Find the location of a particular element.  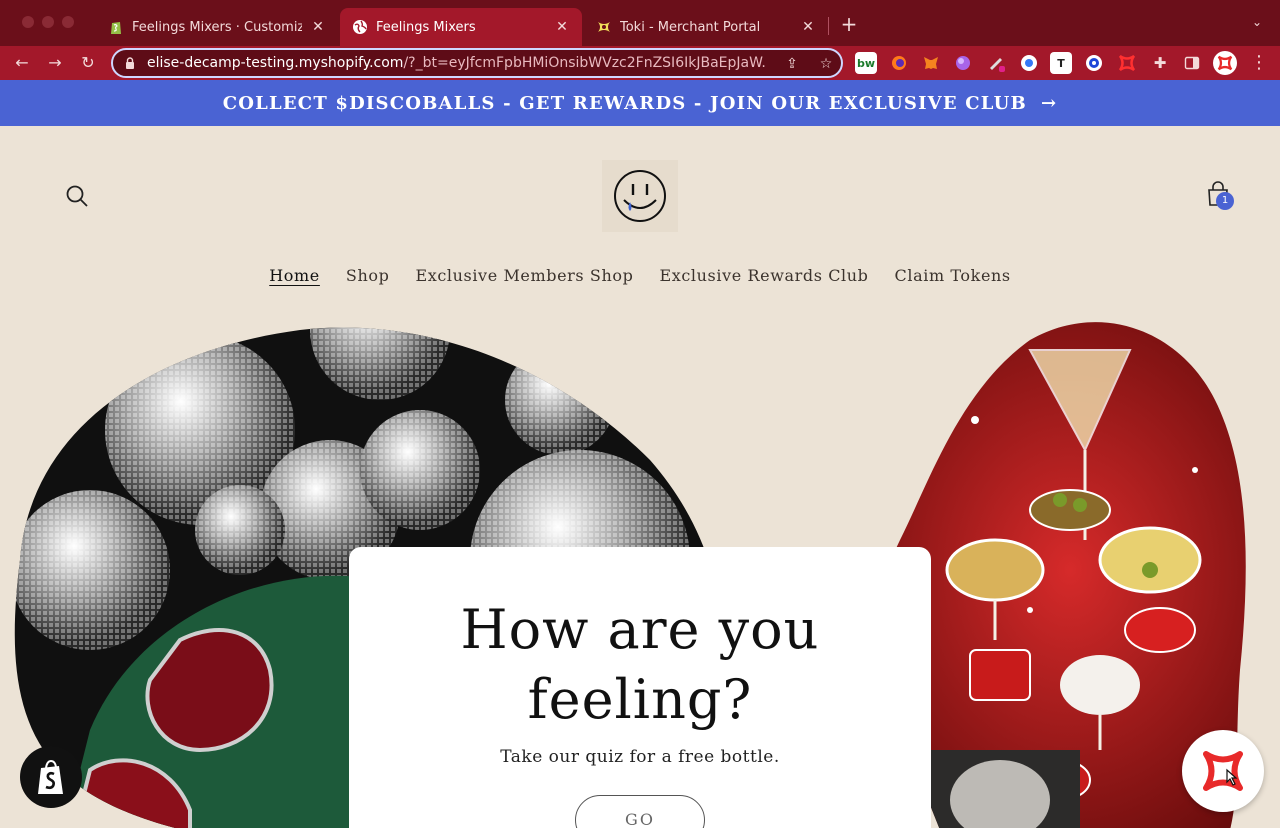

toki-rewards-button is located at coordinates (1223, 771).